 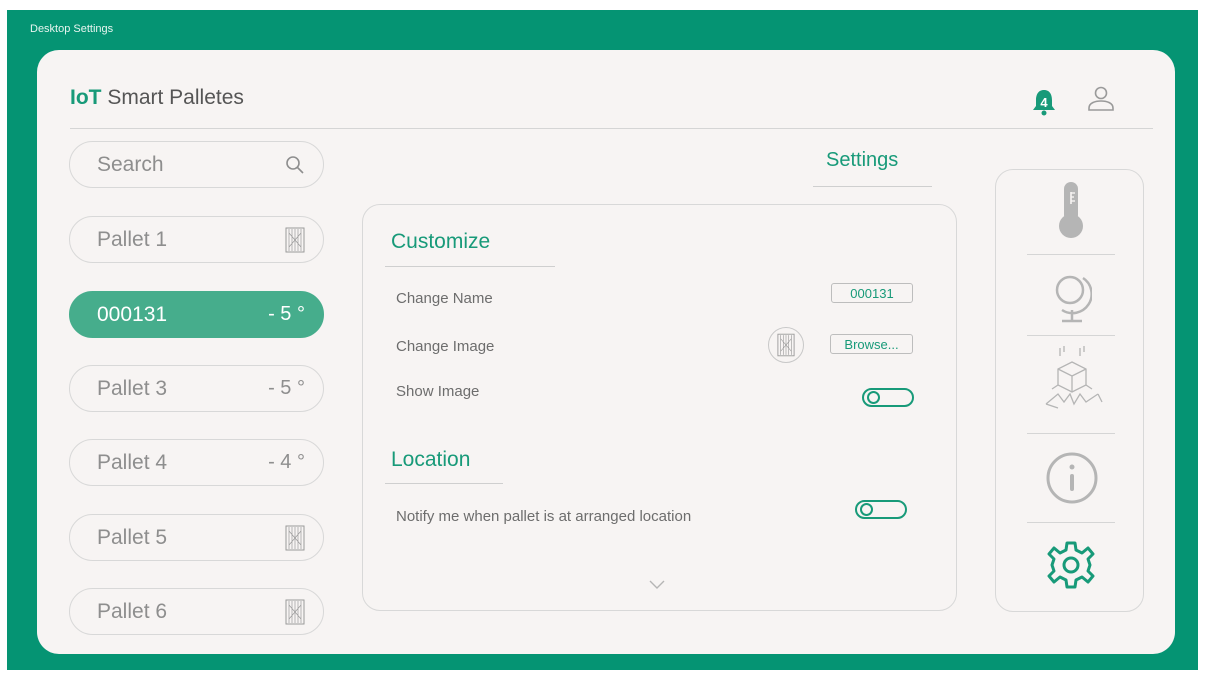 I want to click on image-thumbnail, so click(x=786, y=345).